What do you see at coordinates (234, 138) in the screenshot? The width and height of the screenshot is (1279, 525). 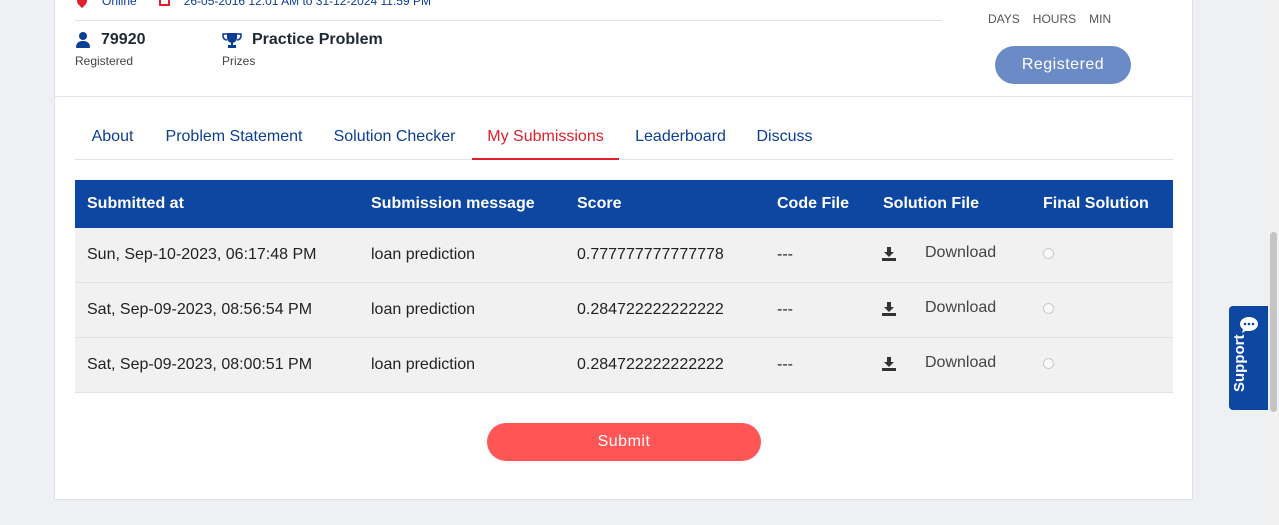 I see `tab-problem-statement: Problem Statement` at bounding box center [234, 138].